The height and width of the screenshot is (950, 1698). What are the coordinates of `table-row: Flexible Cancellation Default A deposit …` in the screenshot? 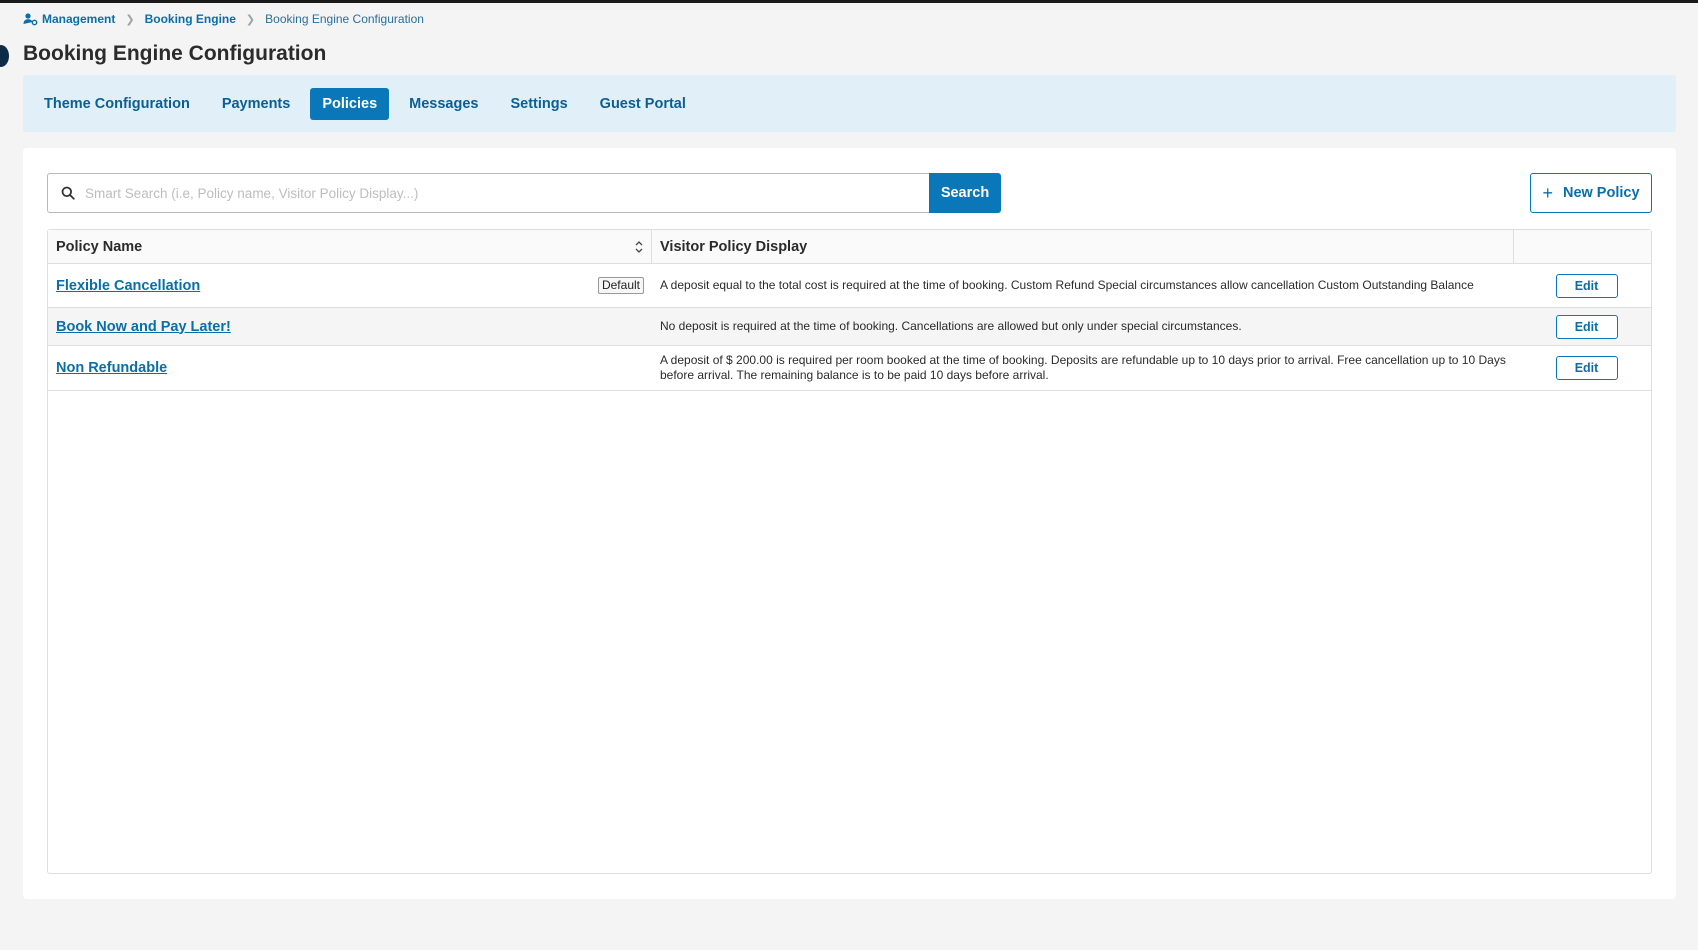 It's located at (849, 286).